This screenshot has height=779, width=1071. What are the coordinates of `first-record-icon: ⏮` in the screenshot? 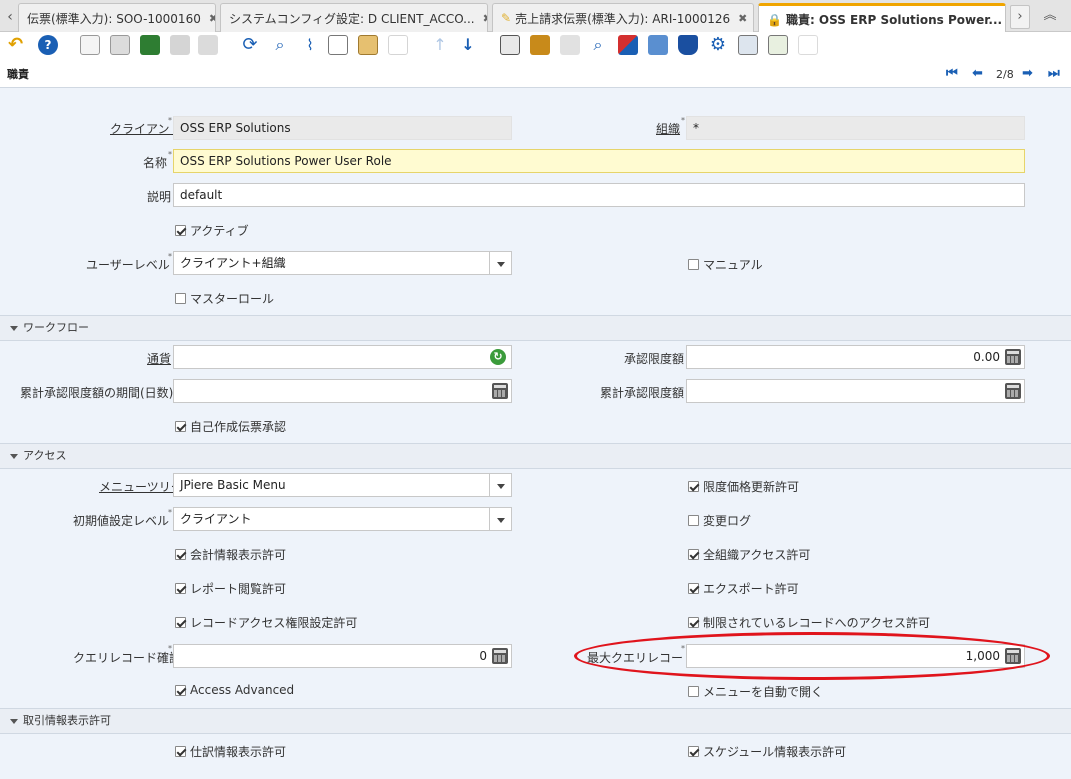 It's located at (952, 73).